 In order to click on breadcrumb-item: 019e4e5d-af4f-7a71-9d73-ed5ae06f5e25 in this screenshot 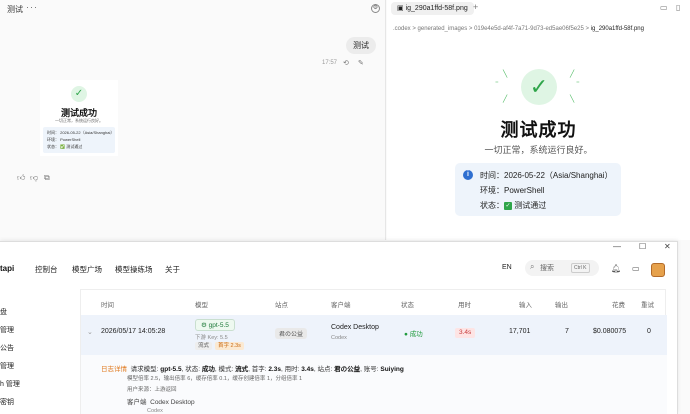, I will do `click(529, 29)`.